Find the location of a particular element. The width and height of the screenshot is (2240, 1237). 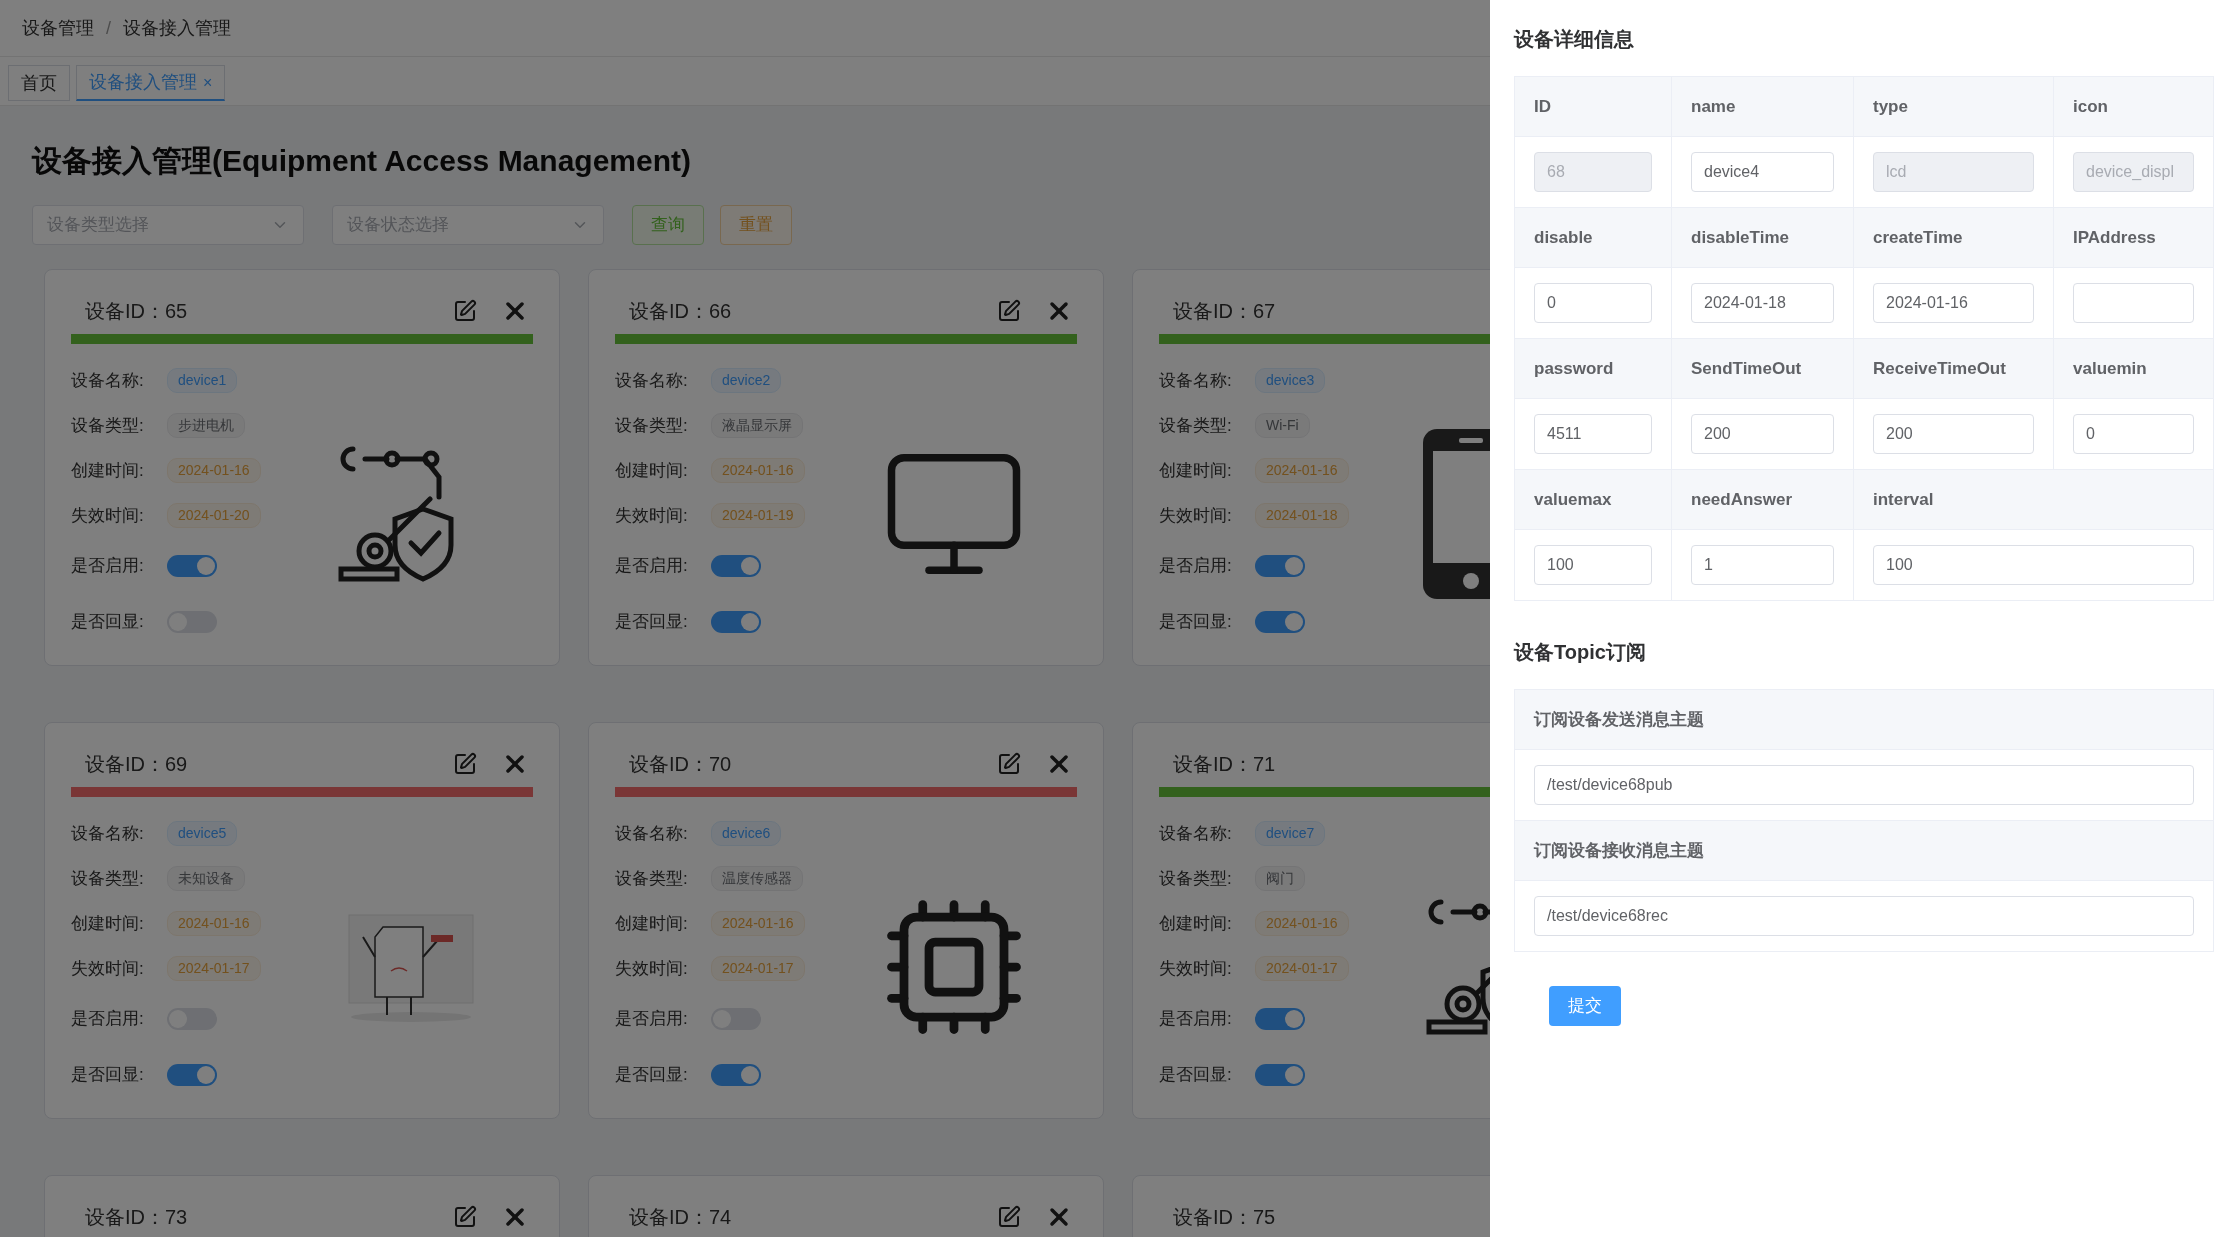

detail-header-cell: IPAddress is located at coordinates (2134, 238).